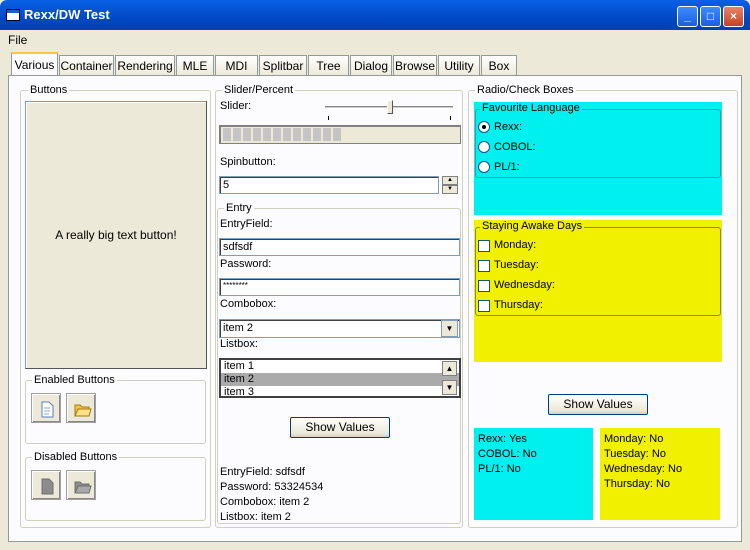 The image size is (750, 550). What do you see at coordinates (634, 439) in the screenshot?
I see `result-monday: Monday: No` at bounding box center [634, 439].